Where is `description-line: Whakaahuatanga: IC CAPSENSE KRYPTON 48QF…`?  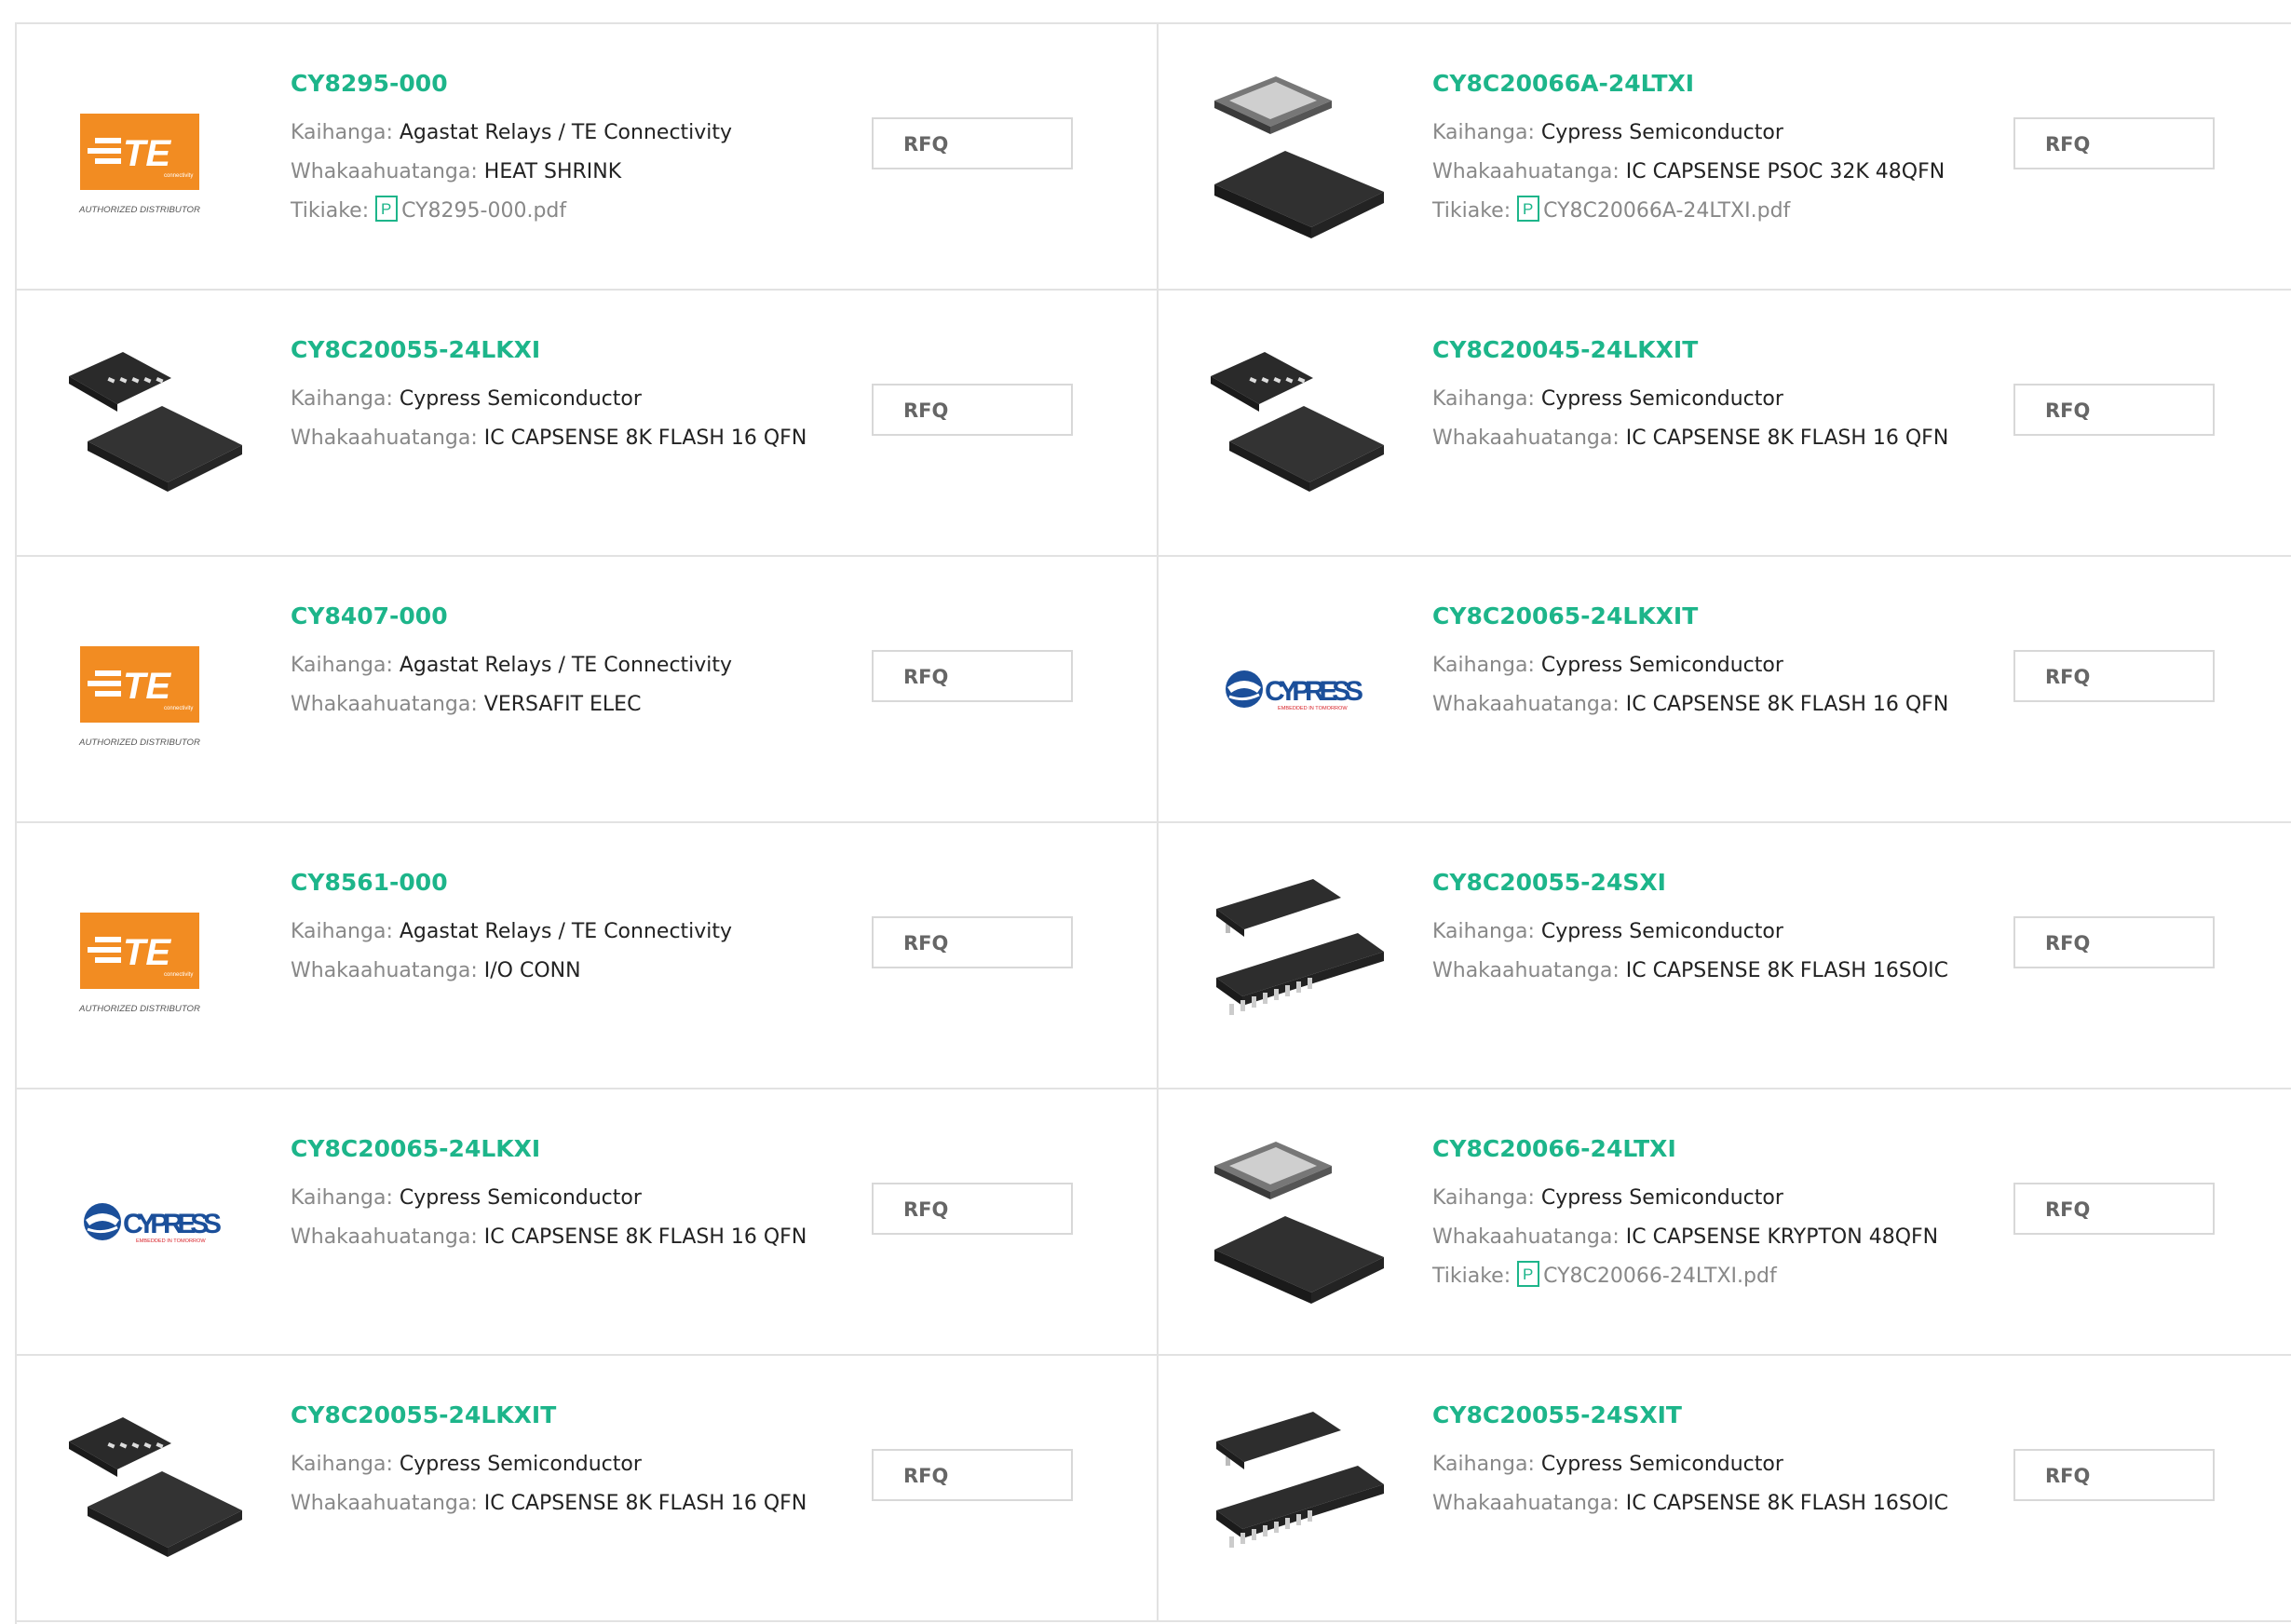
description-line: Whakaahuatanga: IC CAPSENSE KRYPTON 48QF… is located at coordinates (1730, 1237).